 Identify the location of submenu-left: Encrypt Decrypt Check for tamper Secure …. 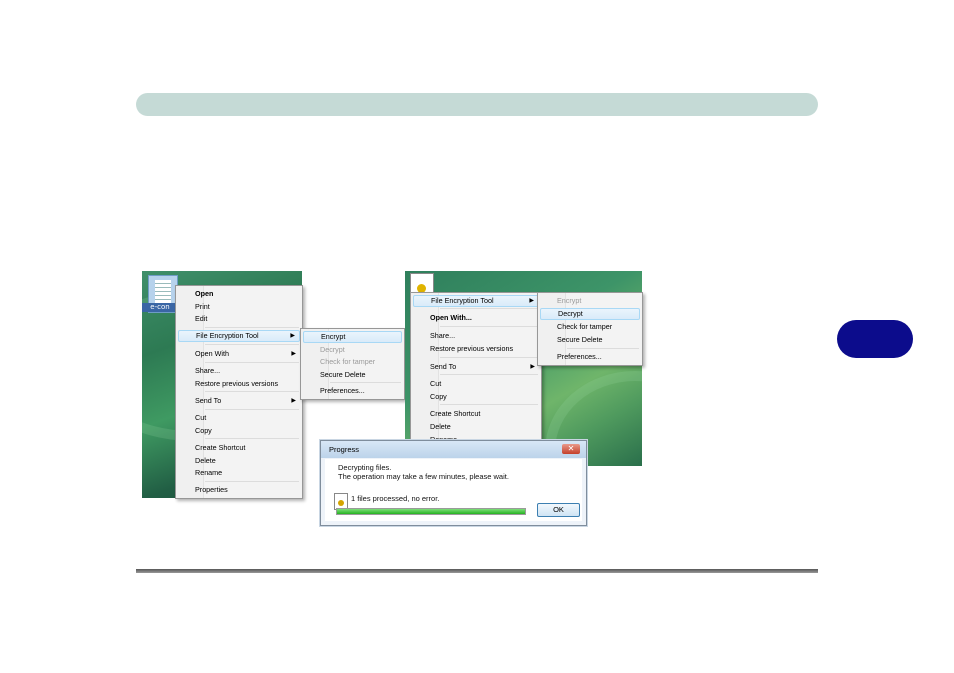
(352, 364).